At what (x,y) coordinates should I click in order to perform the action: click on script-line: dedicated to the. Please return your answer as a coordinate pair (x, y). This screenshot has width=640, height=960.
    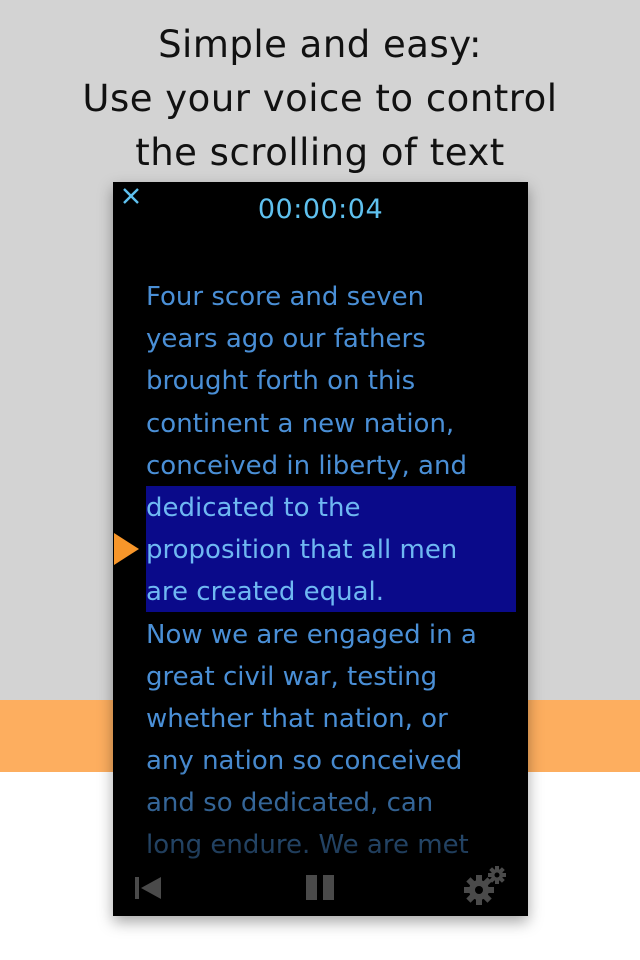
    Looking at the image, I should click on (253, 507).